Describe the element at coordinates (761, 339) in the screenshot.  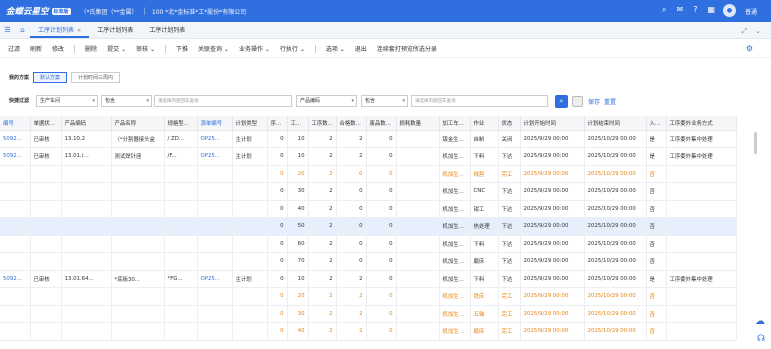
I see `headset-icon: ☊` at that location.